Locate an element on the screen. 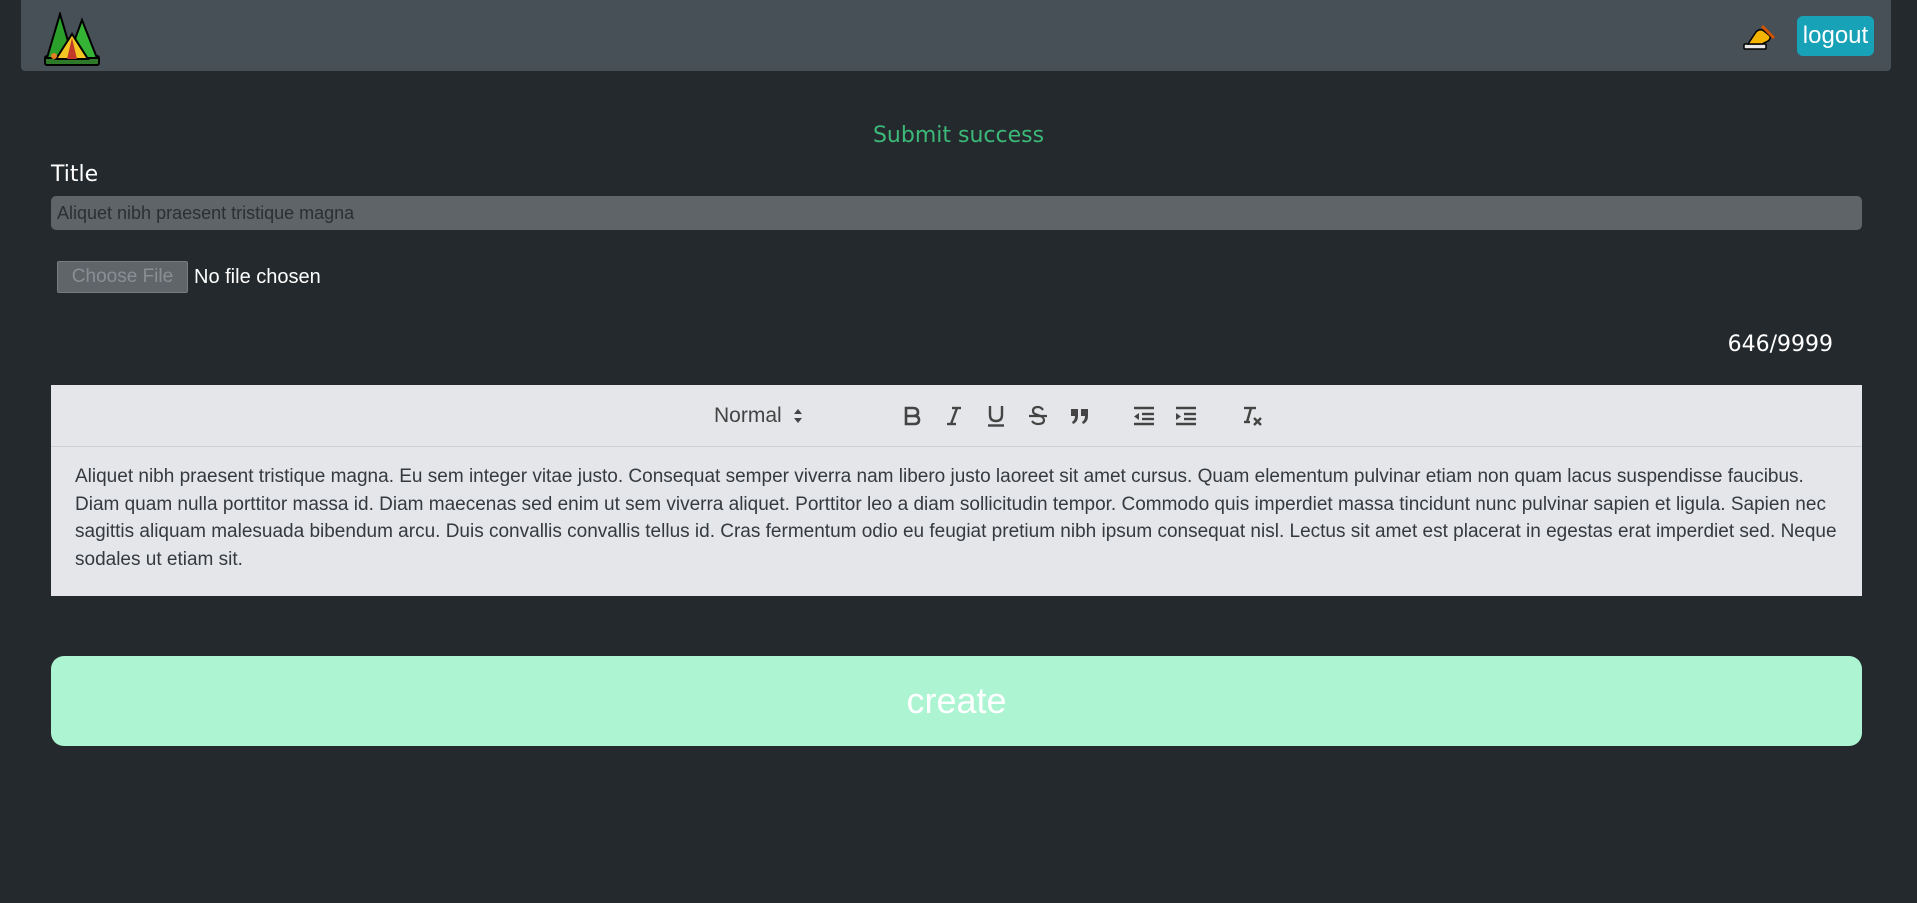  camping-tent-trees-icon is located at coordinates (72, 38).